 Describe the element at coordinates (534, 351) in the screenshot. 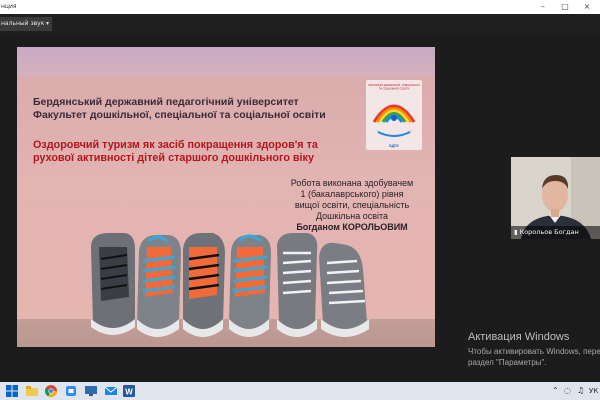

I see `activation-watermark-line1: Чтобы активировать Windows, перей` at that location.